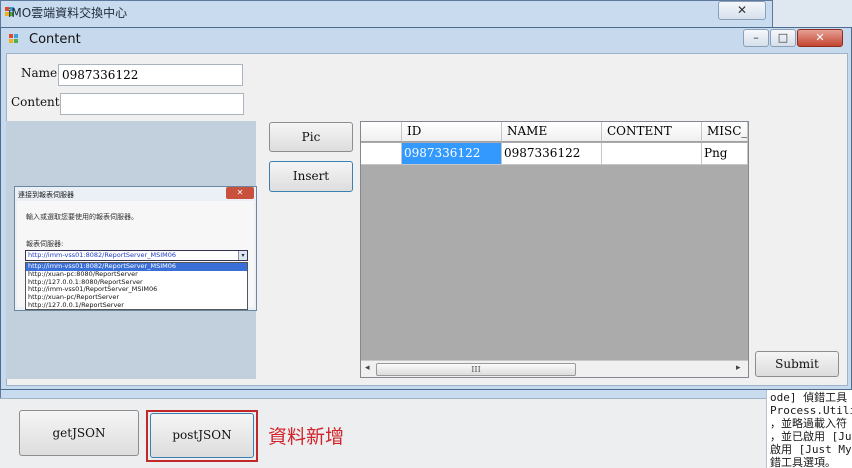  What do you see at coordinates (39, 73) in the screenshot?
I see `name-label: Name` at bounding box center [39, 73].